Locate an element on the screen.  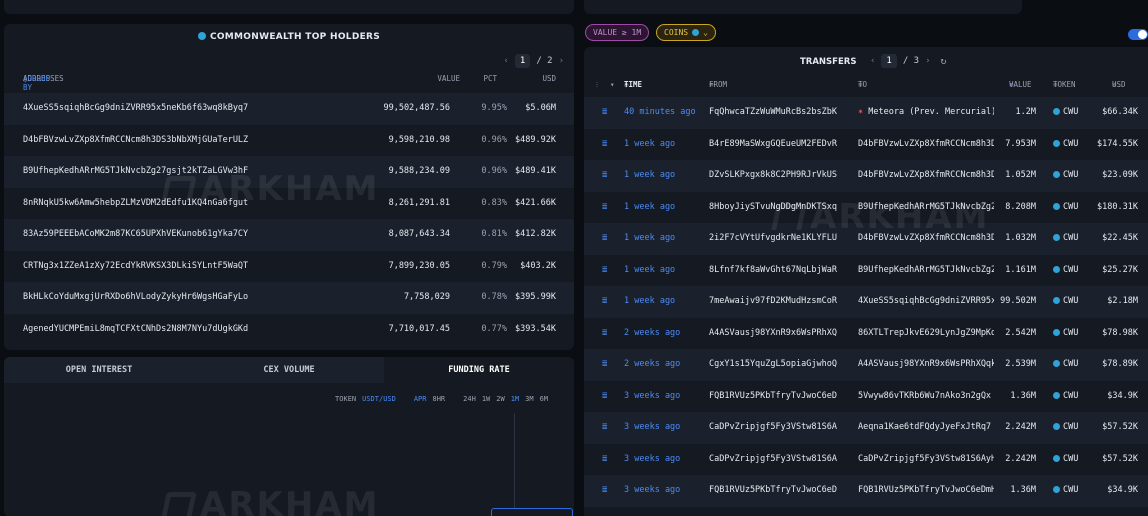
refresh-icon: ↻ is located at coordinates (944, 61).